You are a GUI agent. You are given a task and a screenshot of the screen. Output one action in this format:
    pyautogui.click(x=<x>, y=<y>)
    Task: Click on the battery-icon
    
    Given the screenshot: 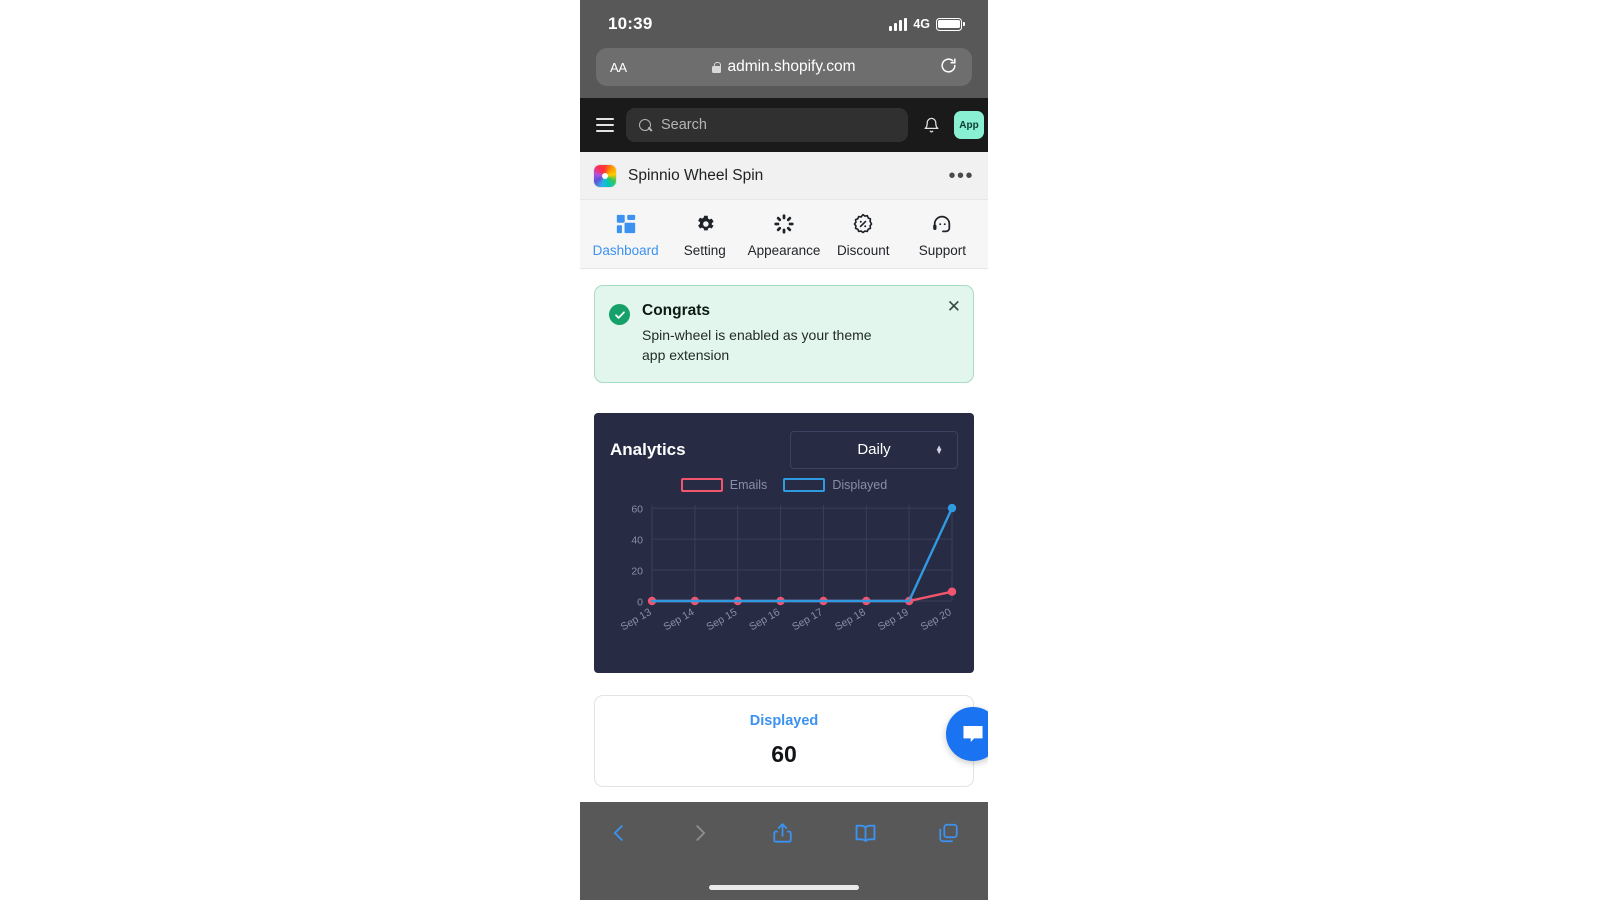 What is the action you would take?
    pyautogui.click(x=950, y=24)
    